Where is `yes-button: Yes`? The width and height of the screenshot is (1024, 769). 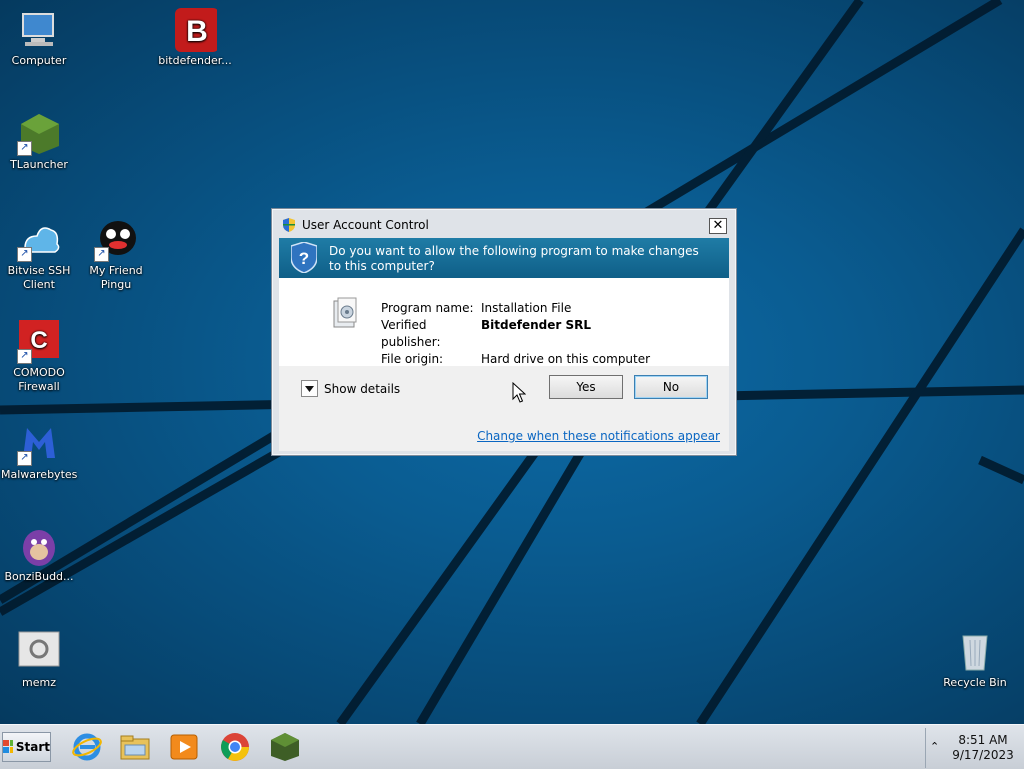 yes-button: Yes is located at coordinates (586, 387).